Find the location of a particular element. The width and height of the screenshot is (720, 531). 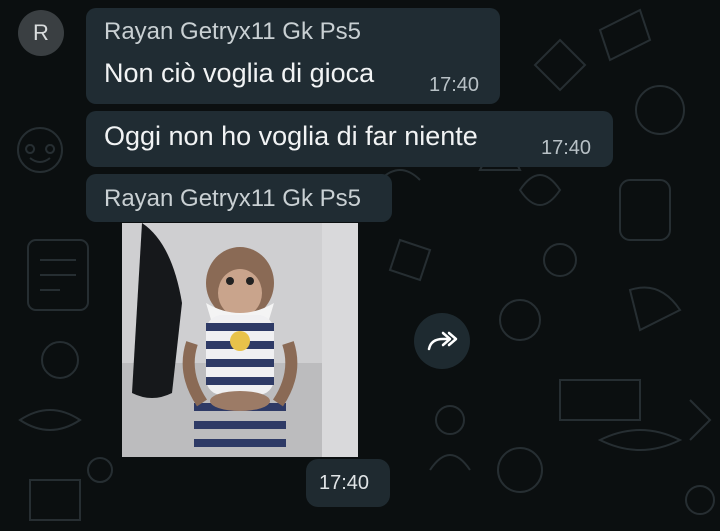

avatar-initial: R is located at coordinates (41, 32).